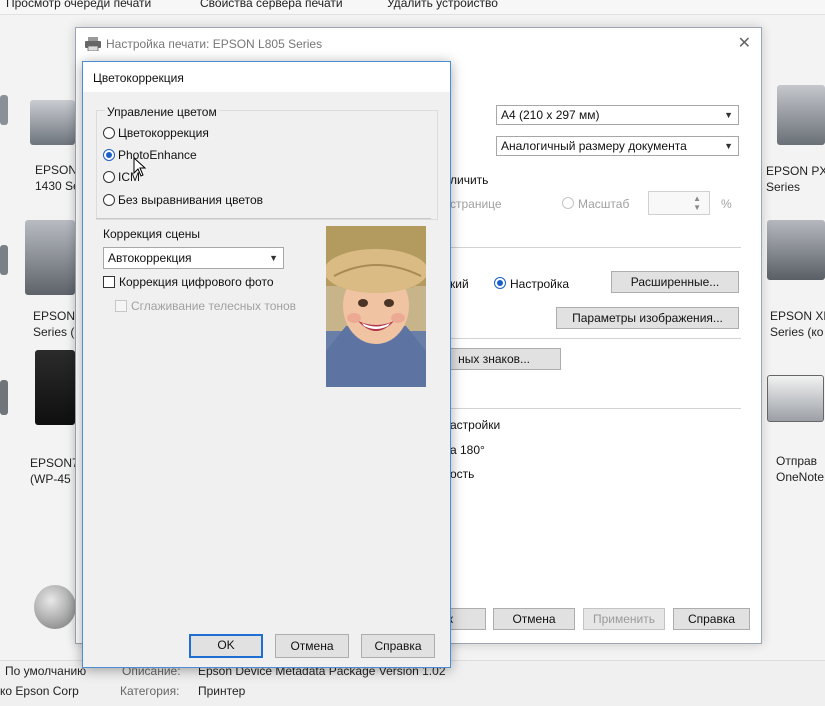 The image size is (825, 706). What do you see at coordinates (55, 607) in the screenshot?
I see `mouse-device-icon` at bounding box center [55, 607].